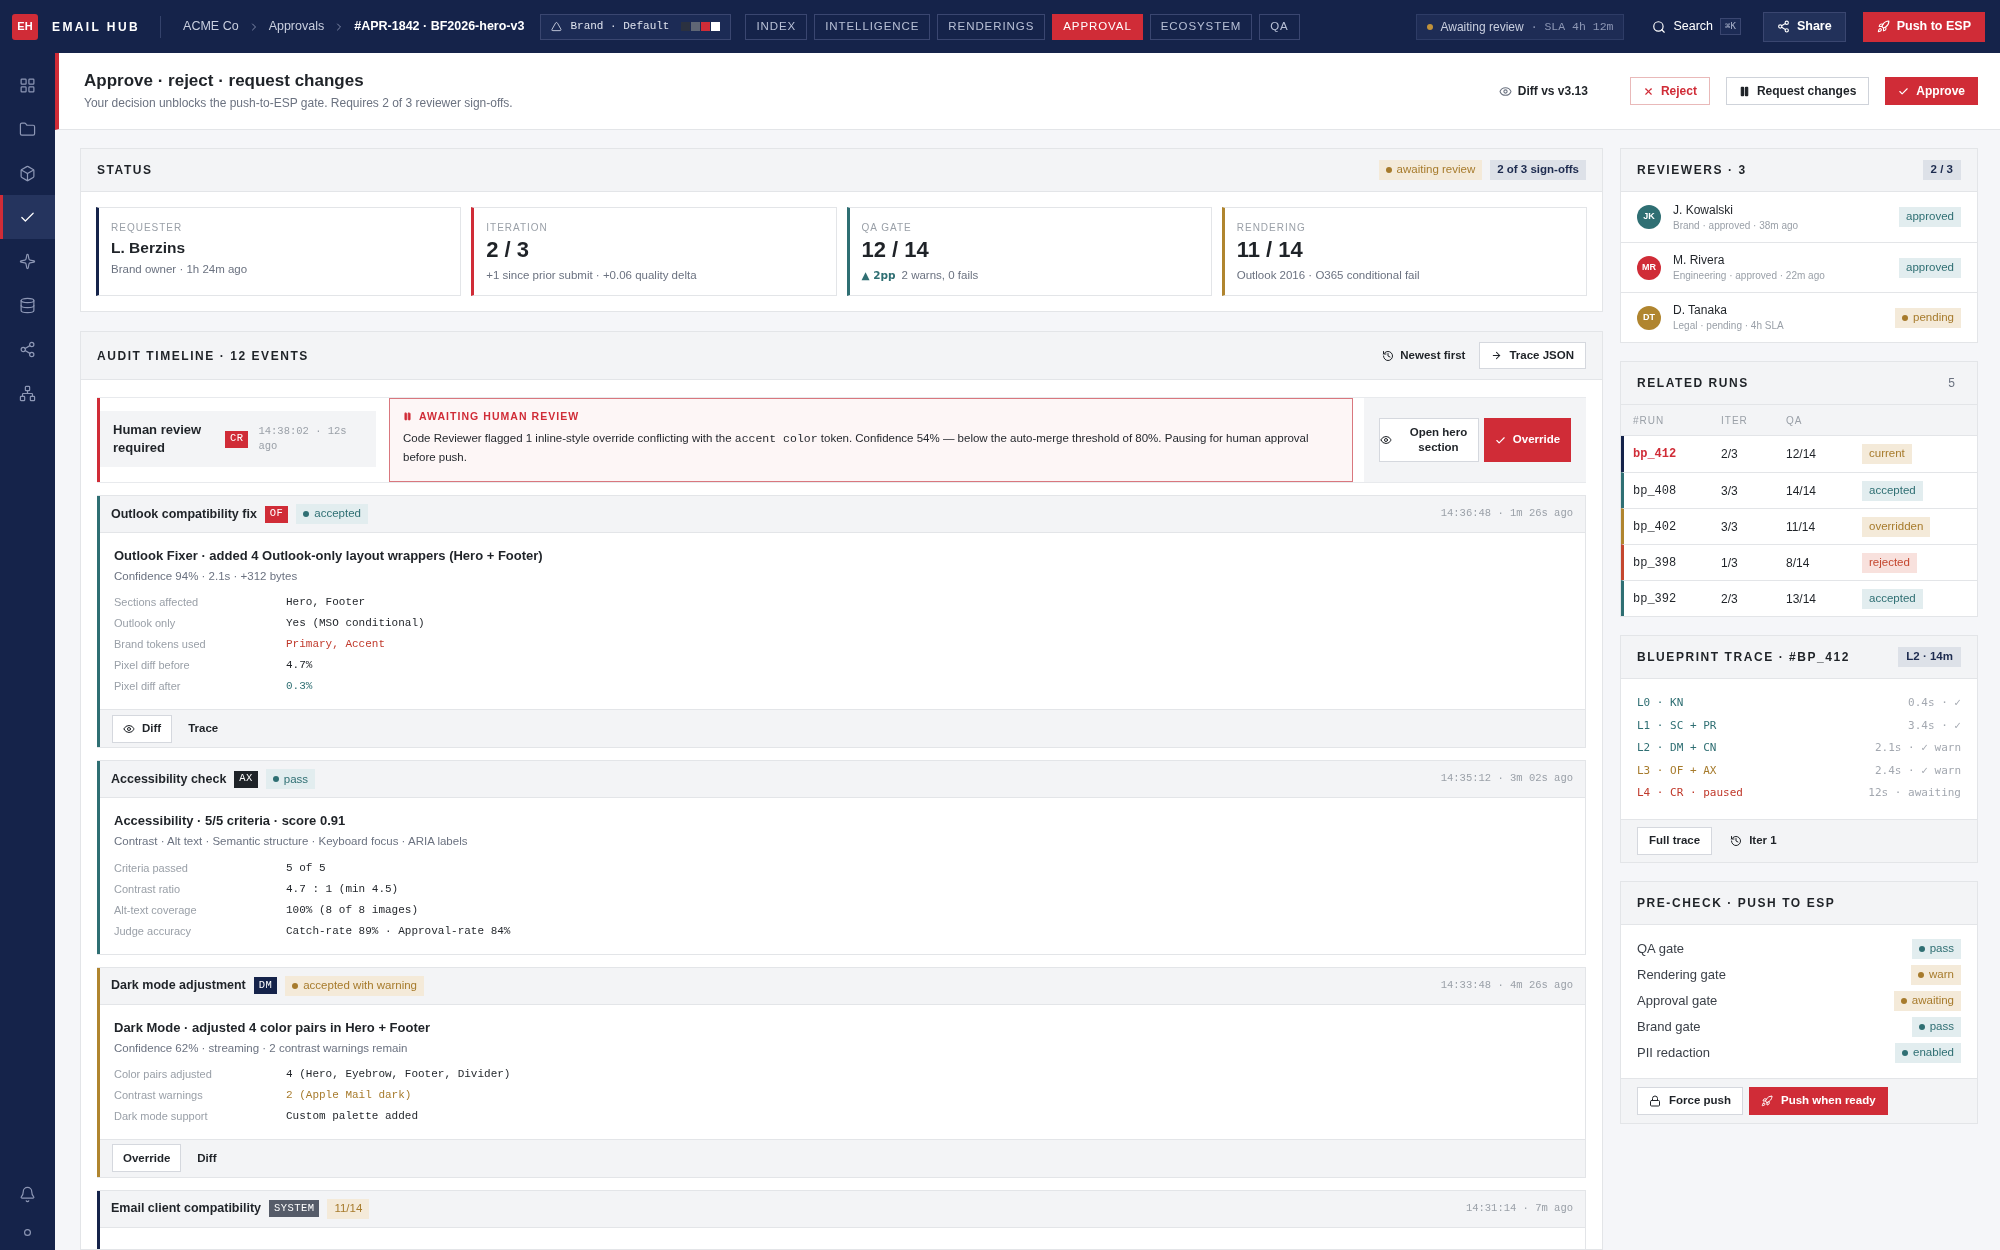  I want to click on brand-label: Brand · Default, so click(620, 27).